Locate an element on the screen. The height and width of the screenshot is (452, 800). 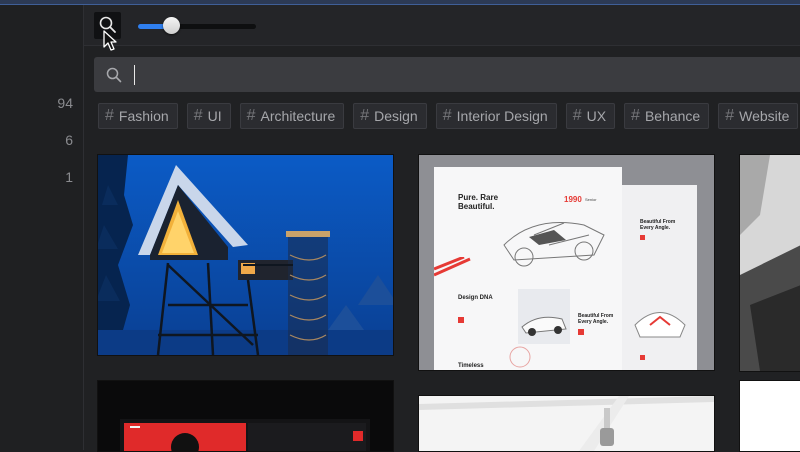
sidebar-counts: 94 6 1 is located at coordinates (65, 148).